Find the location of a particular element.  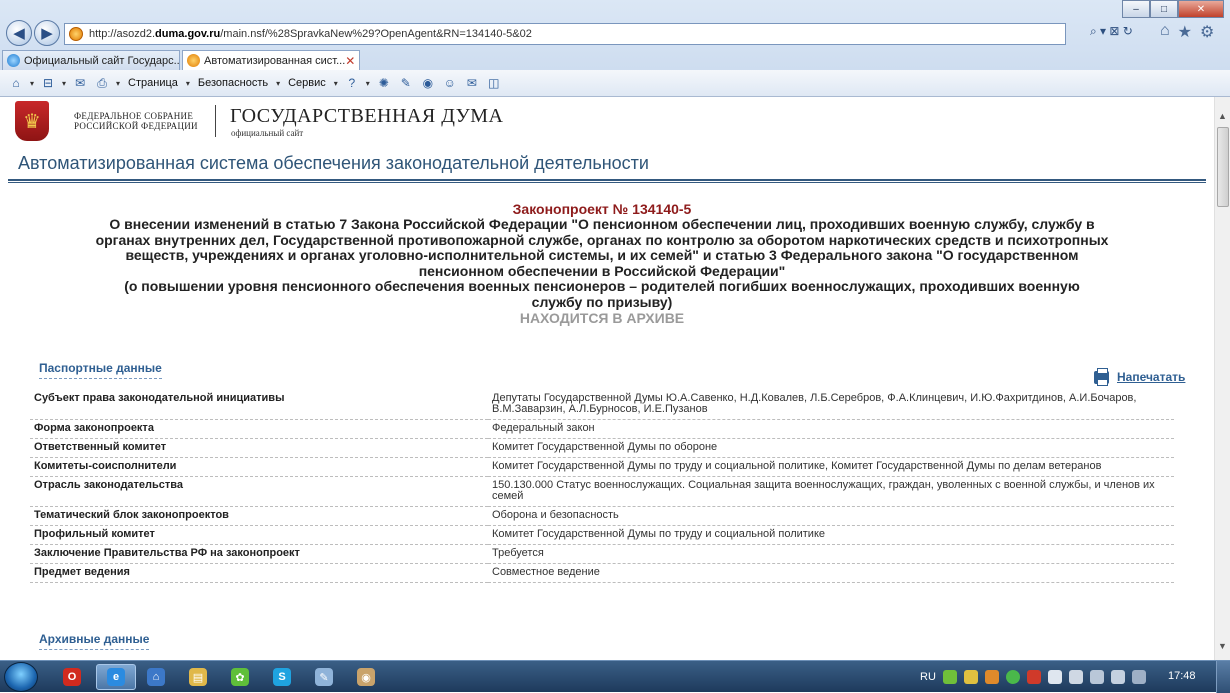

volume-icon is located at coordinates (1117, 677).